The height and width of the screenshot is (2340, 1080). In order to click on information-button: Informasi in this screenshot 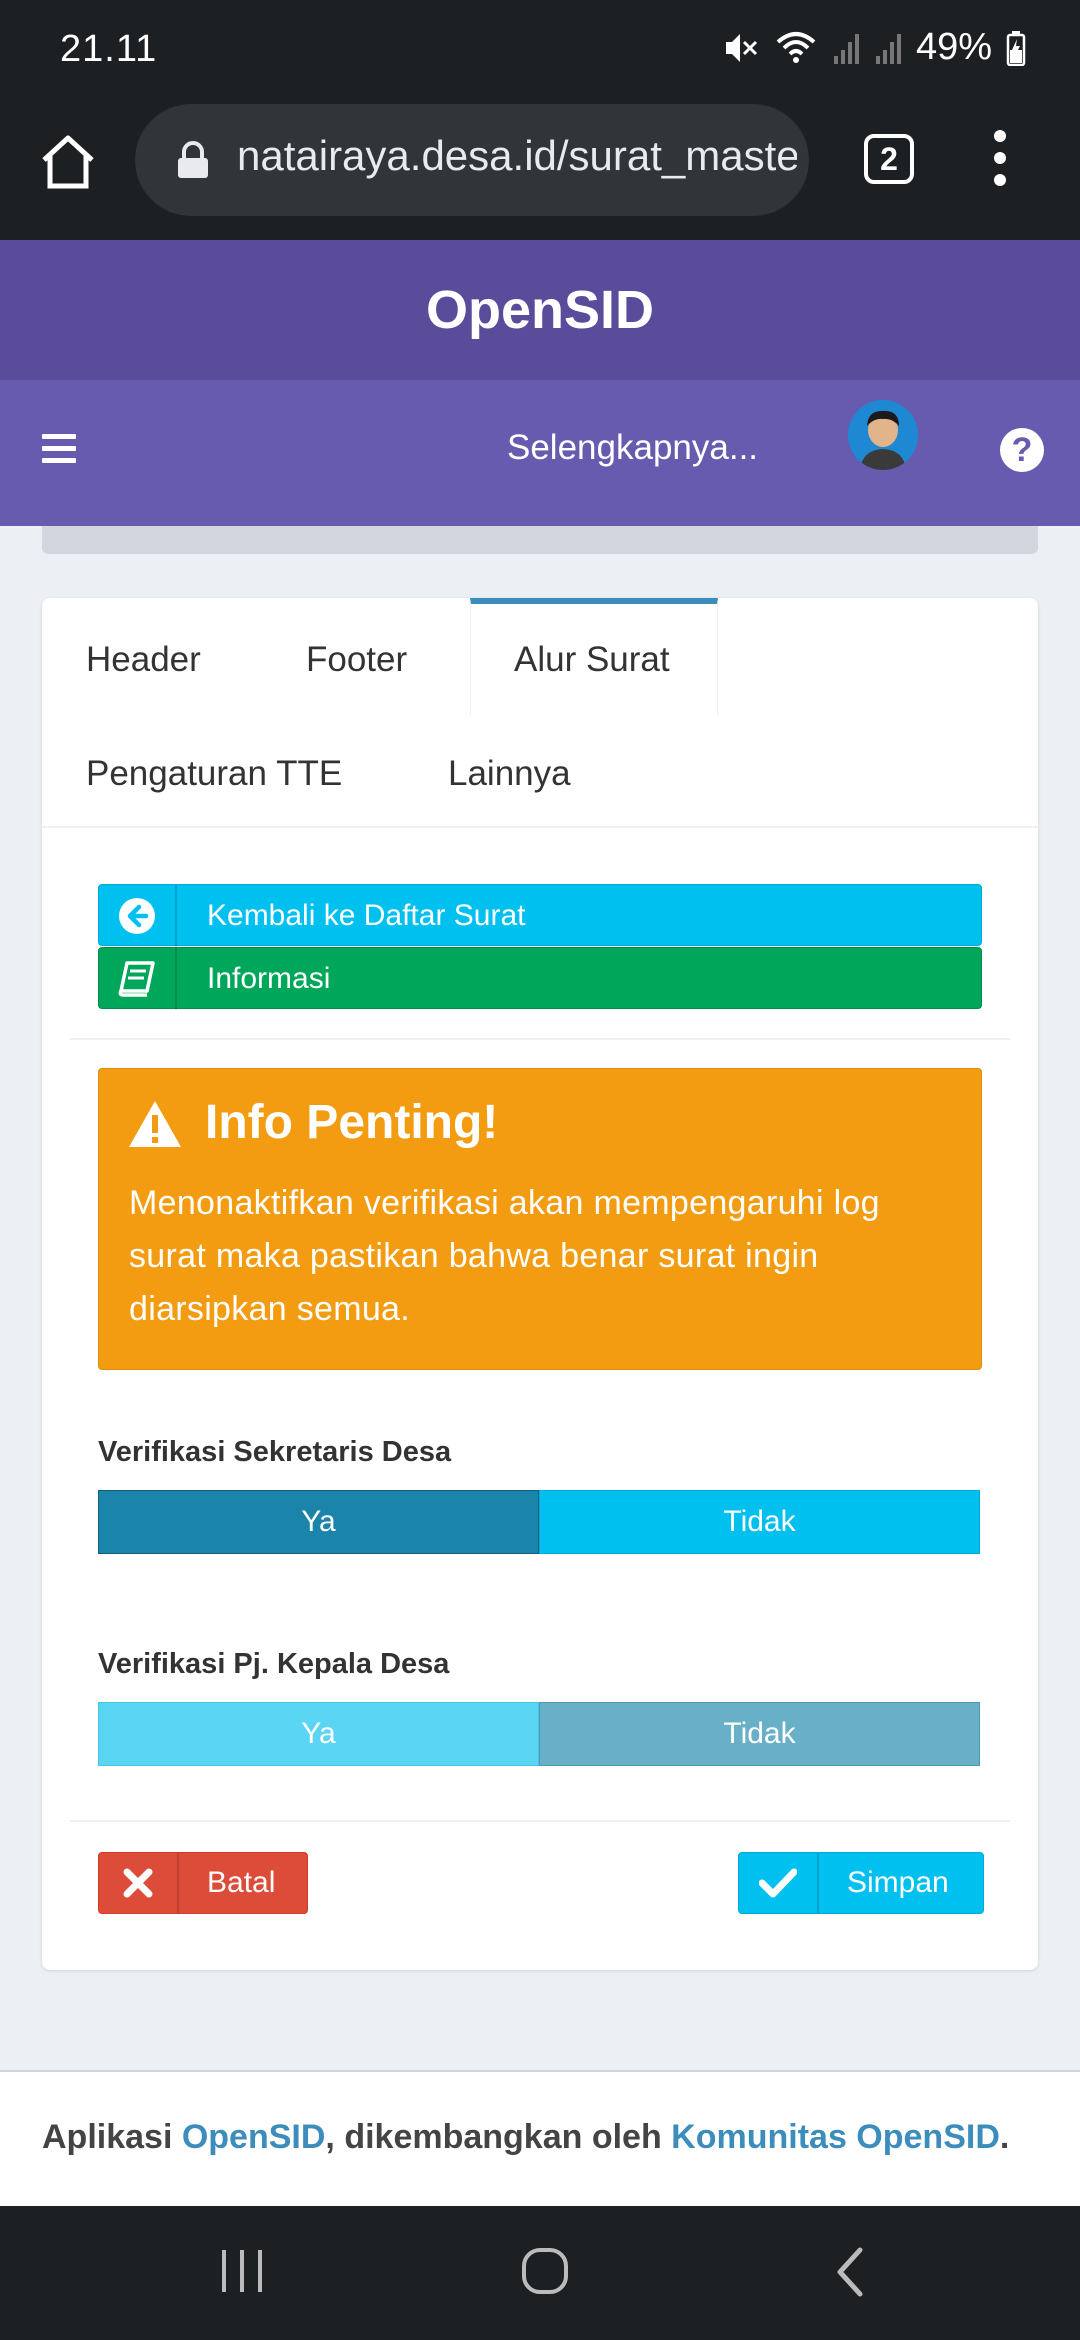, I will do `click(540, 978)`.